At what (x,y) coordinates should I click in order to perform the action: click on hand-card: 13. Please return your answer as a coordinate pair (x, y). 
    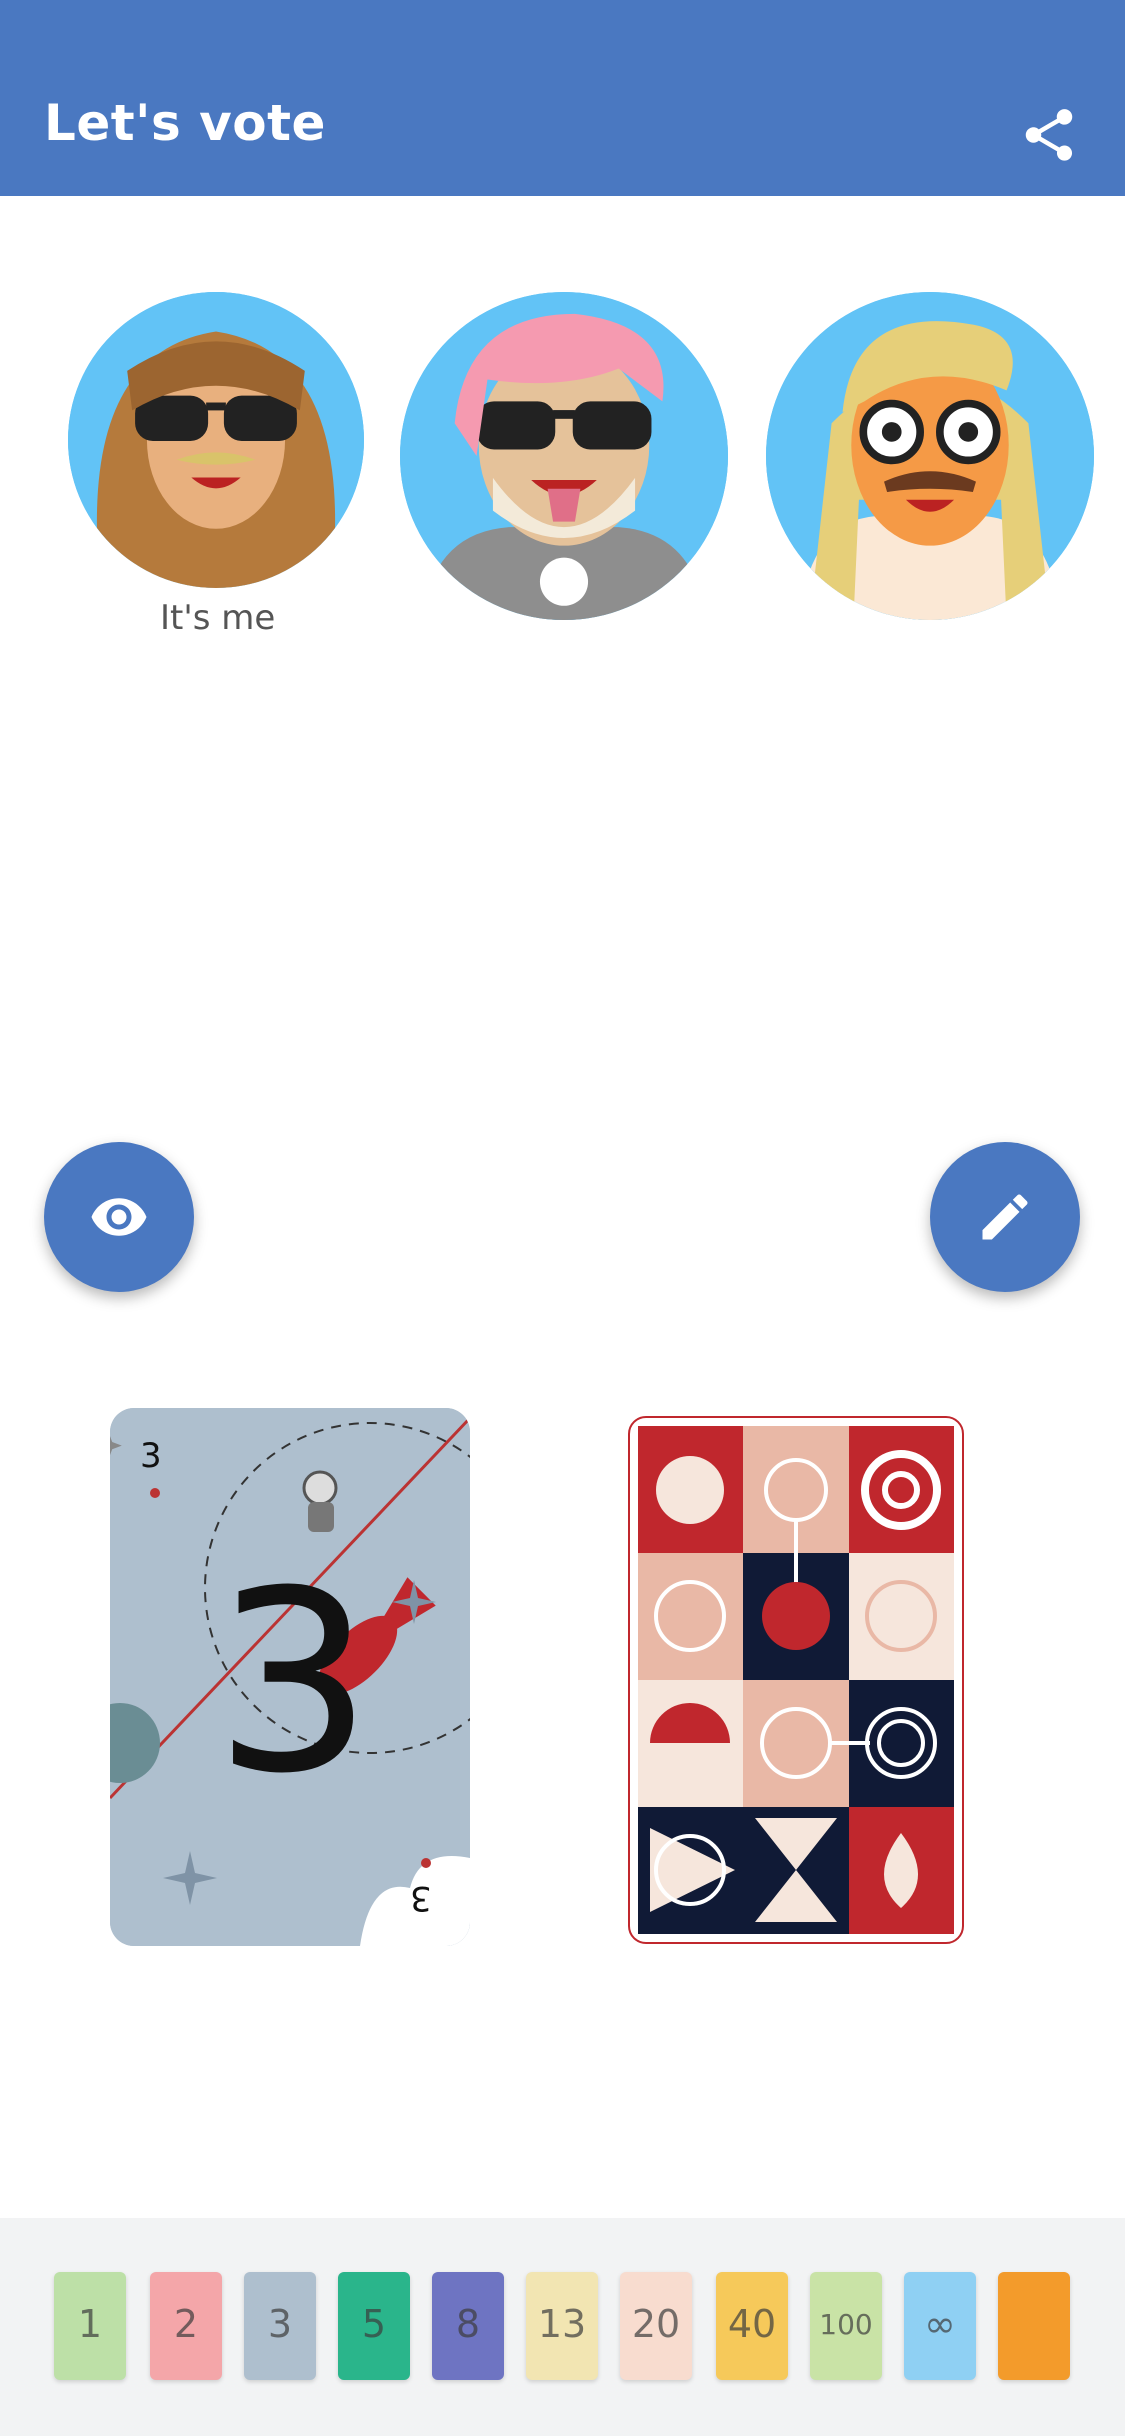
    Looking at the image, I should click on (562, 2326).